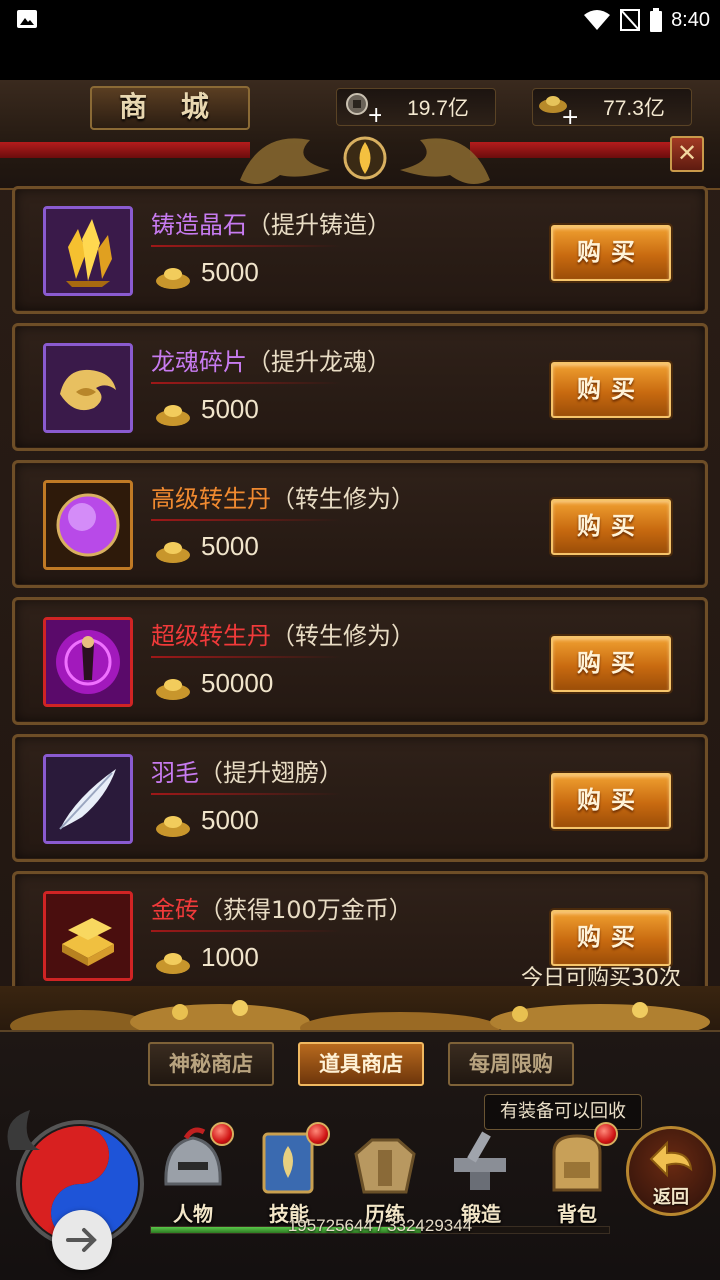 The width and height of the screenshot is (720, 1280). Describe the element at coordinates (88, 525) in the screenshot. I see `pill-orb-icon` at that location.